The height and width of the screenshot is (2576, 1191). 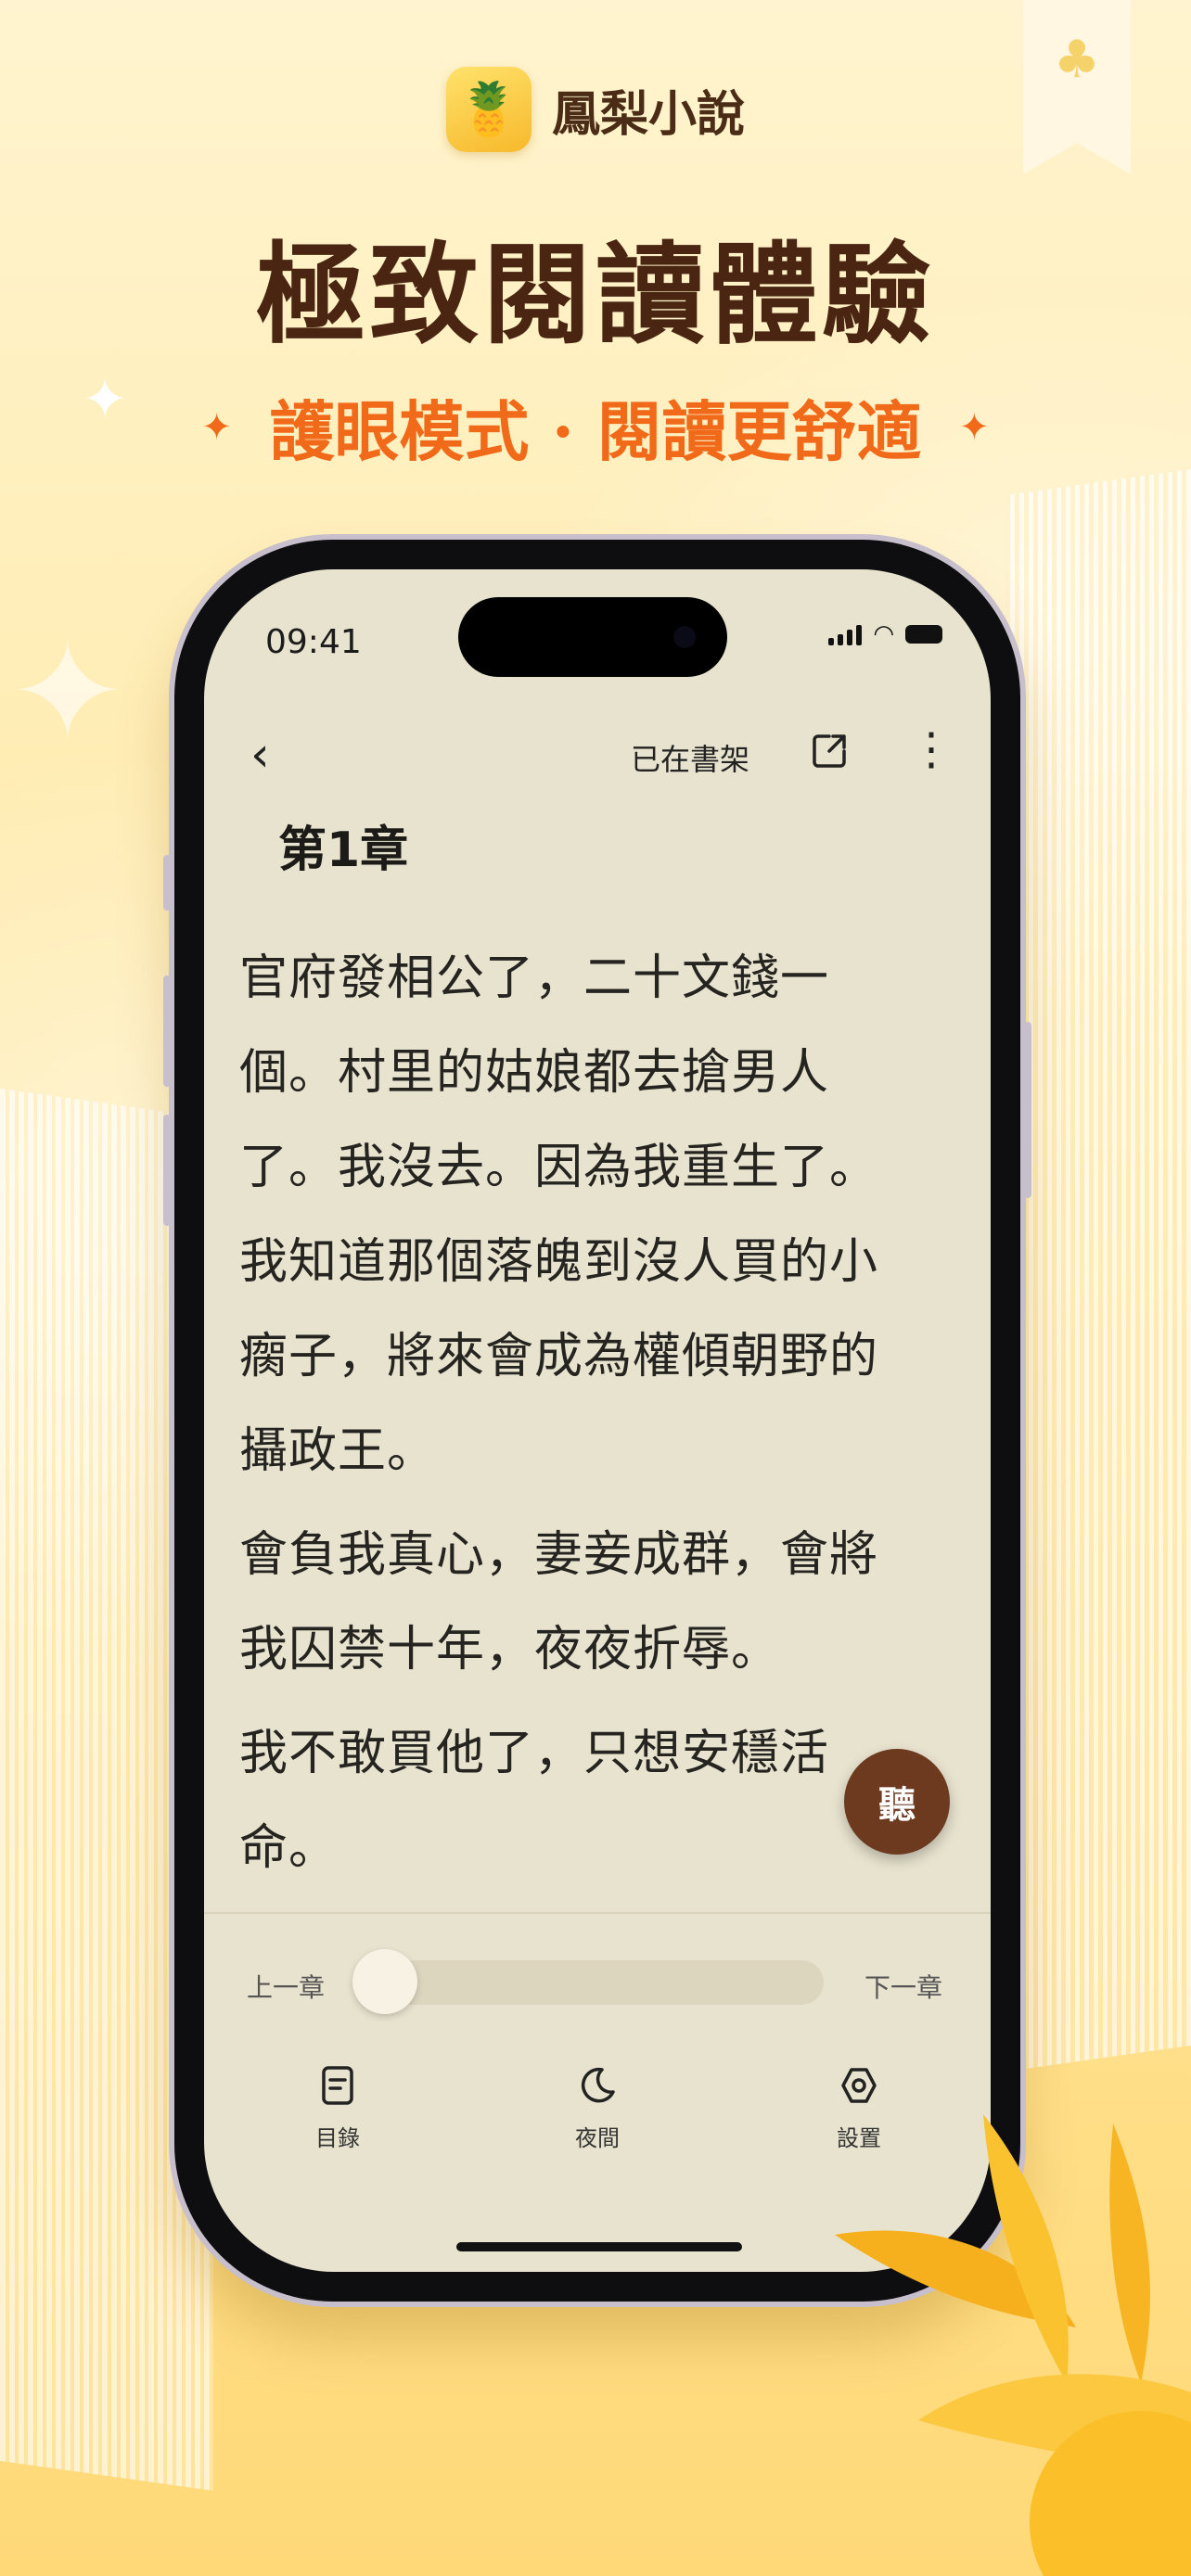 I want to click on app-logo: 🍍, so click(x=488, y=110).